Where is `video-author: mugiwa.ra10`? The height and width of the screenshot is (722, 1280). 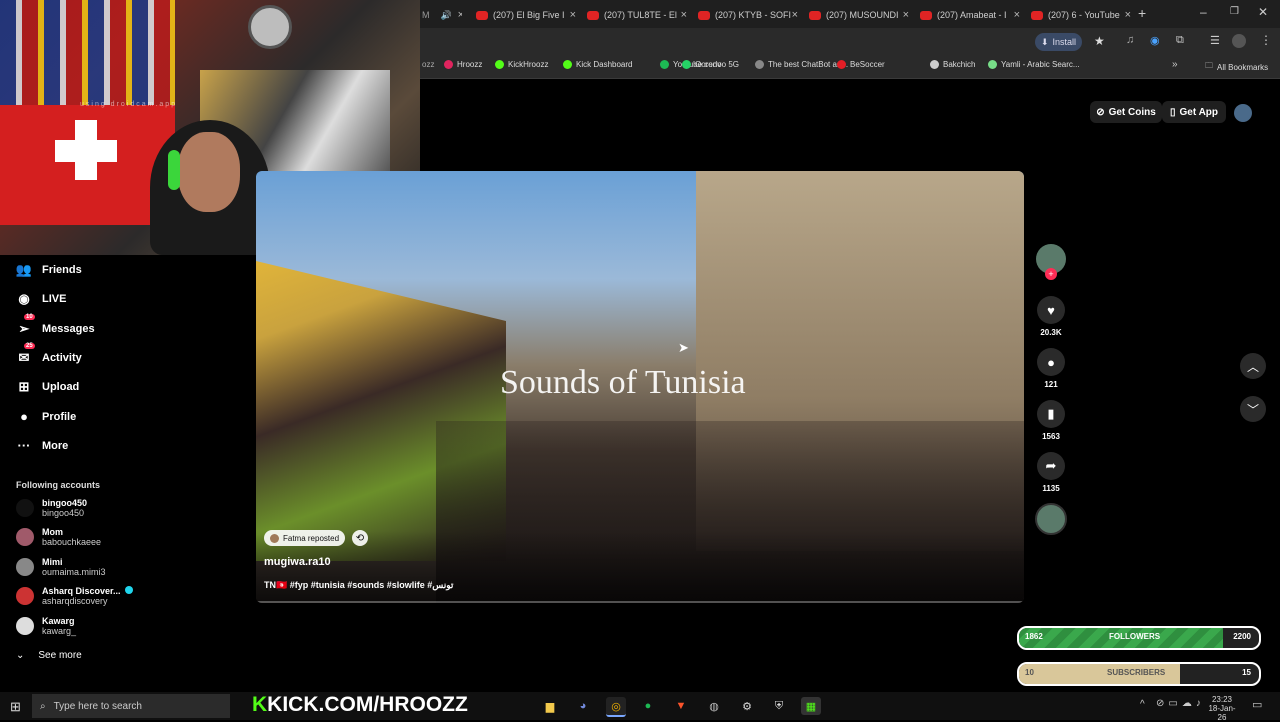
video-author: mugiwa.ra10 is located at coordinates (297, 562).